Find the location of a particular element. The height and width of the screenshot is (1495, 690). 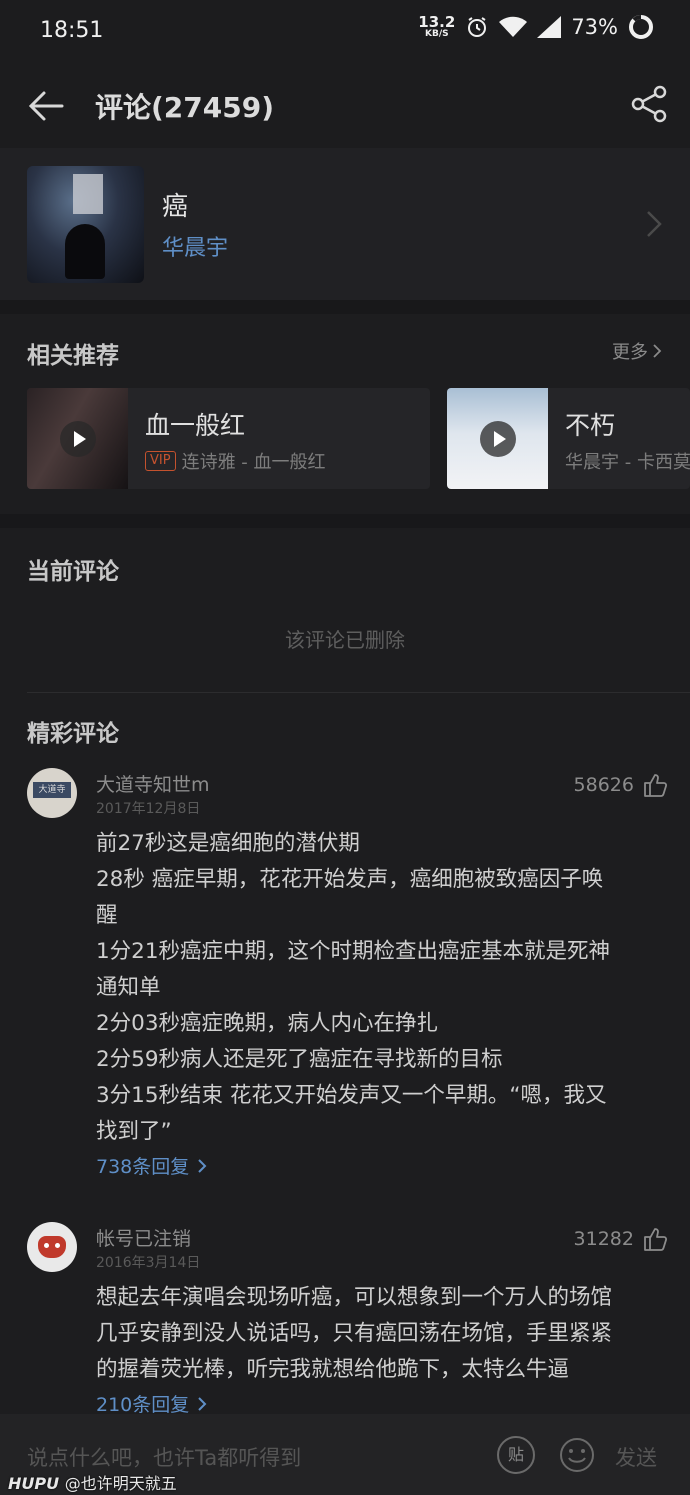

like-count: 31282 is located at coordinates (603, 1239).